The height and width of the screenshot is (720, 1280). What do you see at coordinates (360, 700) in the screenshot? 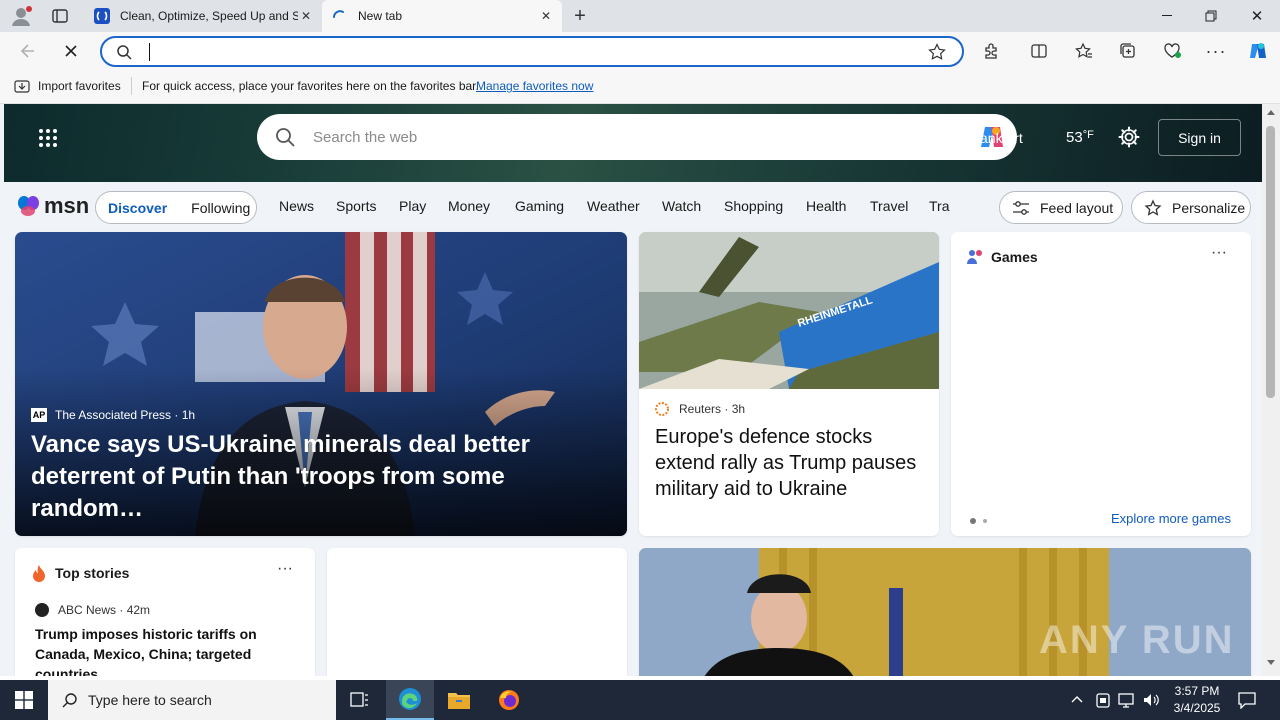
I see `task-view-icon` at bounding box center [360, 700].